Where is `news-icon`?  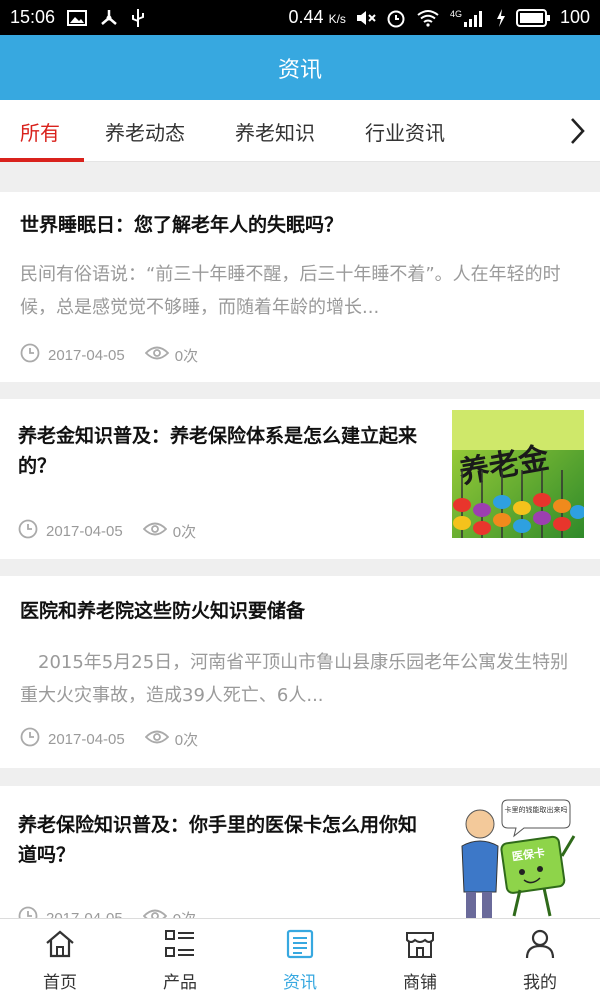 news-icon is located at coordinates (300, 946).